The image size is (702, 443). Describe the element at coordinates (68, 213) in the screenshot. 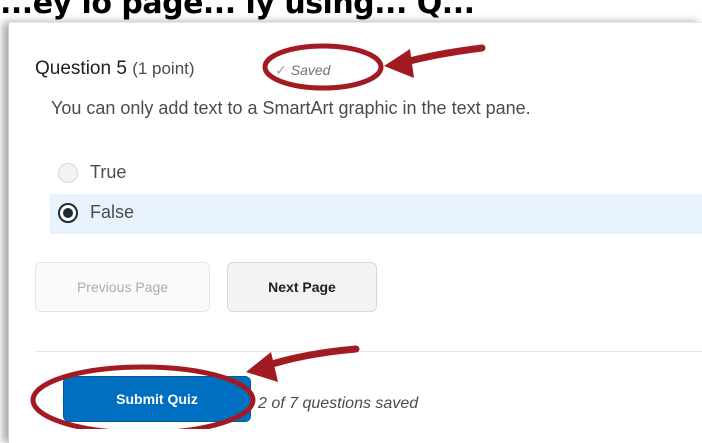

I see `radio-false` at that location.